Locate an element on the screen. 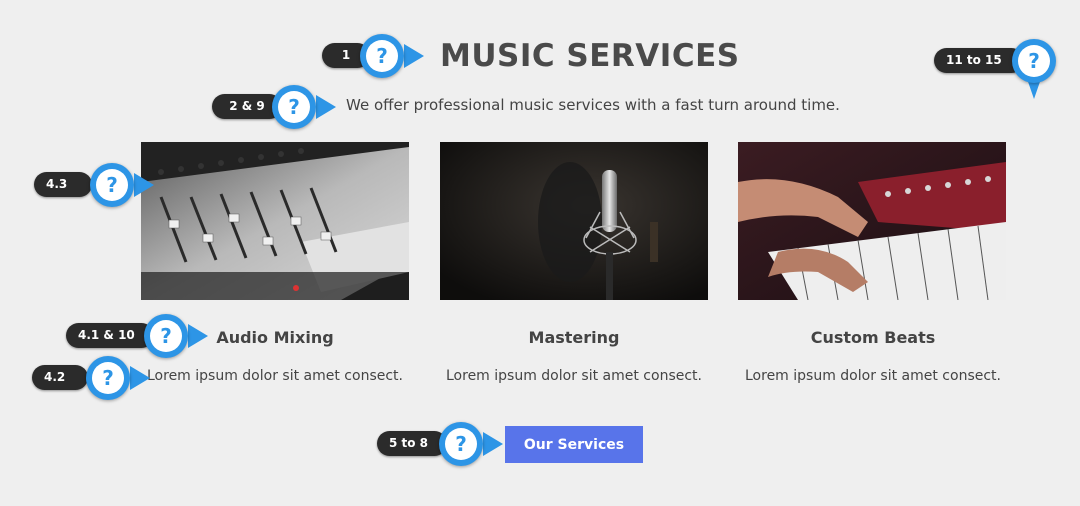 The height and width of the screenshot is (506, 1080). help-marker-5-8: 5 to 8 ? is located at coordinates (441, 444).